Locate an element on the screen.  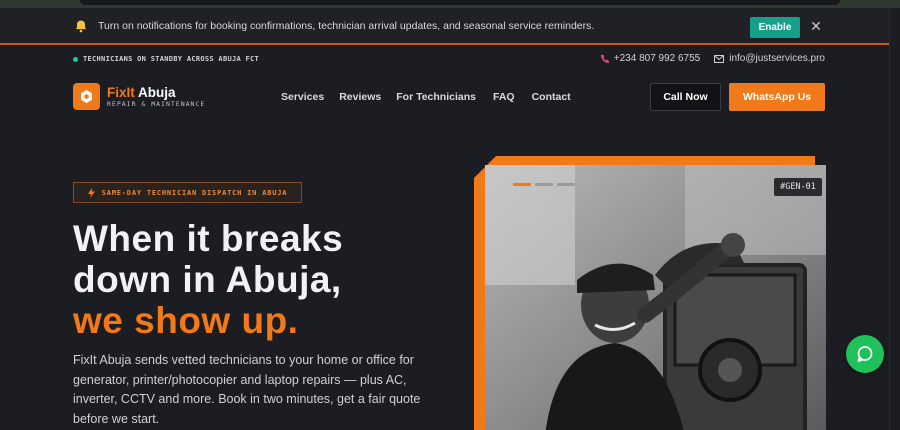
brand-name: FixIt Abuja is located at coordinates (141, 92).